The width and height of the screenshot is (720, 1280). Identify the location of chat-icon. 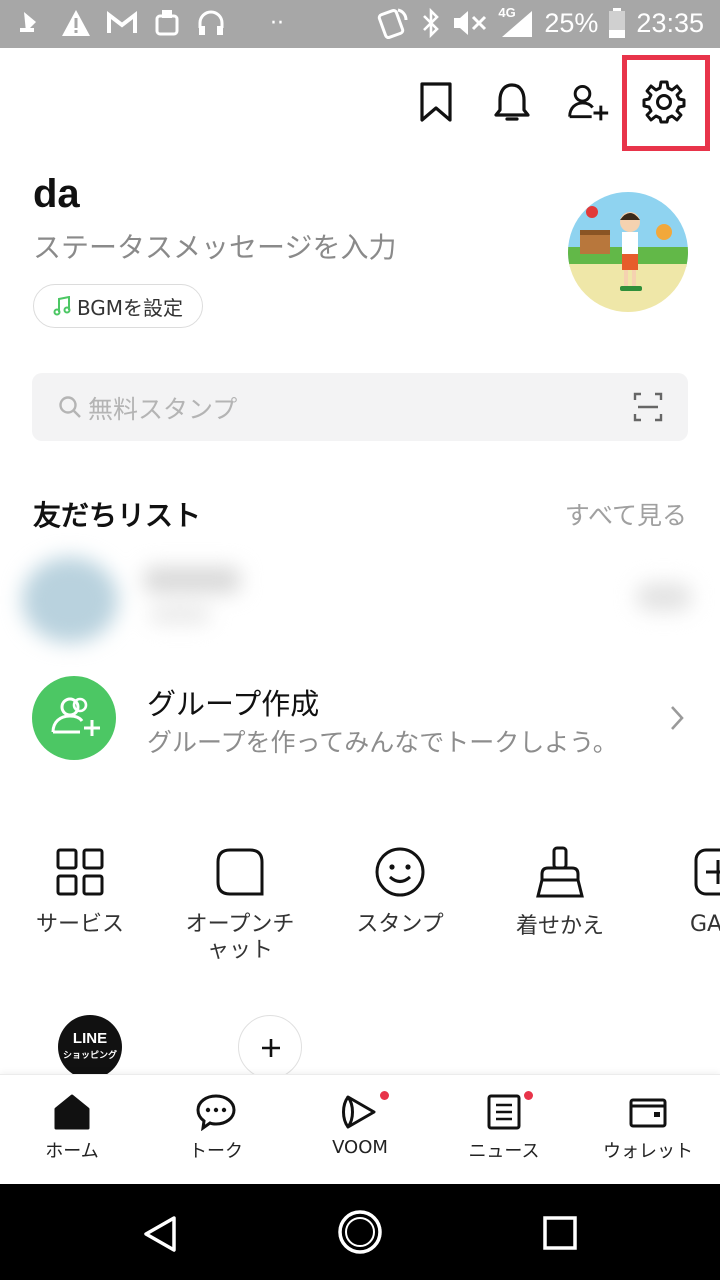
(216, 1112).